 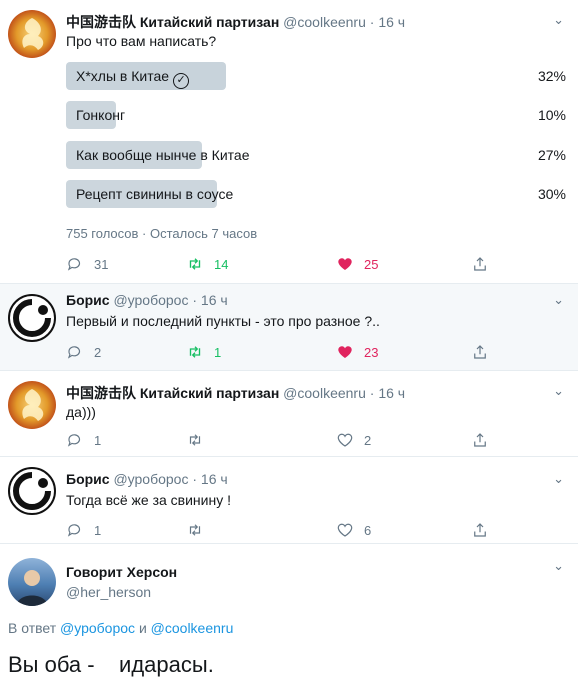 What do you see at coordinates (32, 588) in the screenshot?
I see `person-photo-icon` at bounding box center [32, 588].